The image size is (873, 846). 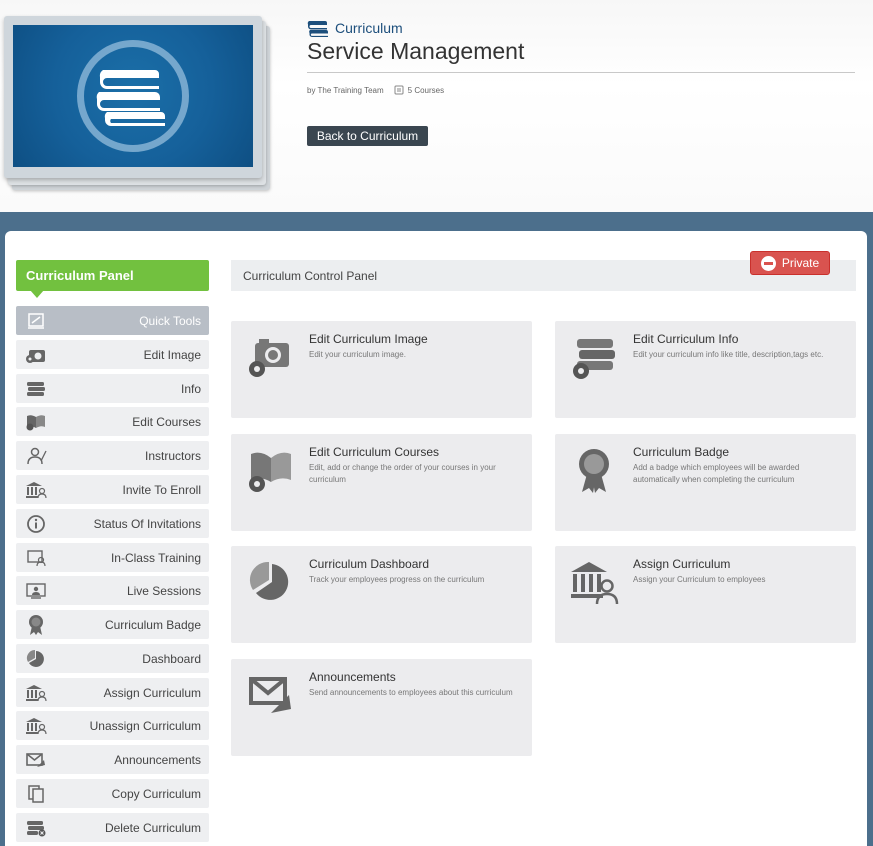 What do you see at coordinates (36, 828) in the screenshot?
I see `books-delete-icon` at bounding box center [36, 828].